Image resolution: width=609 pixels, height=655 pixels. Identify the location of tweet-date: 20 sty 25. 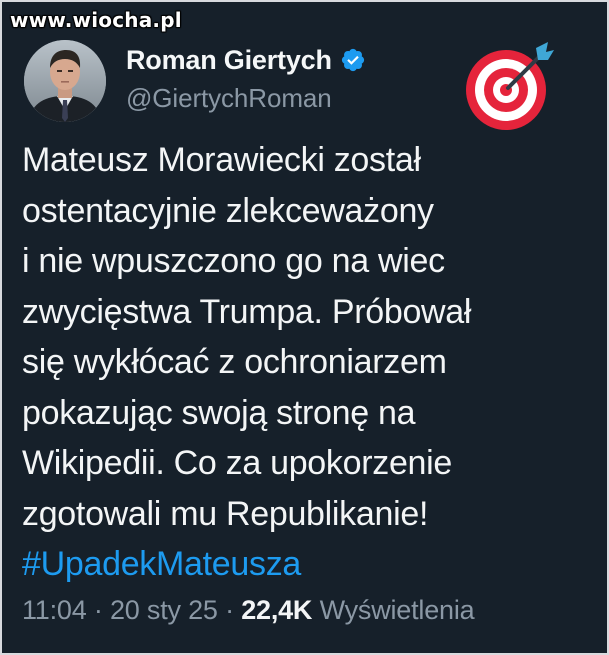
(164, 610).